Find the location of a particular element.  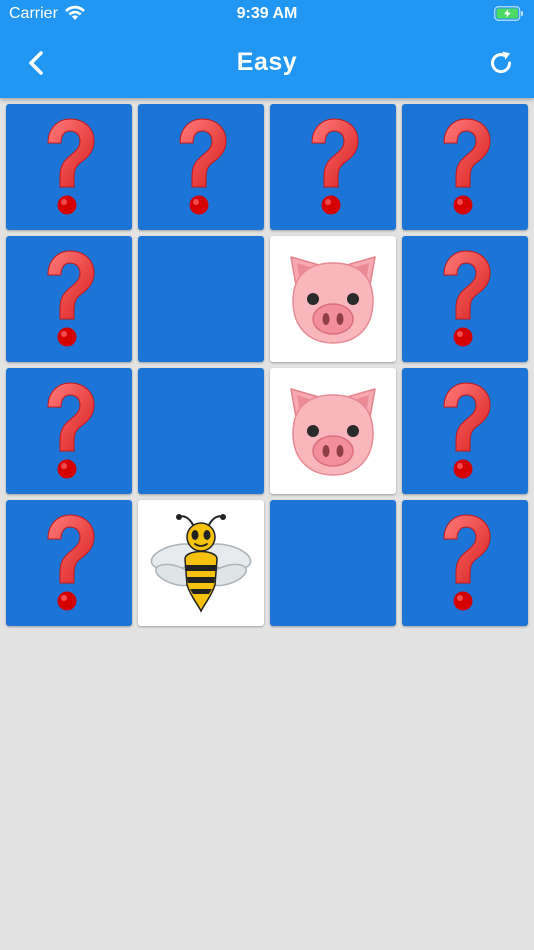

page-title: Easy is located at coordinates (267, 62).